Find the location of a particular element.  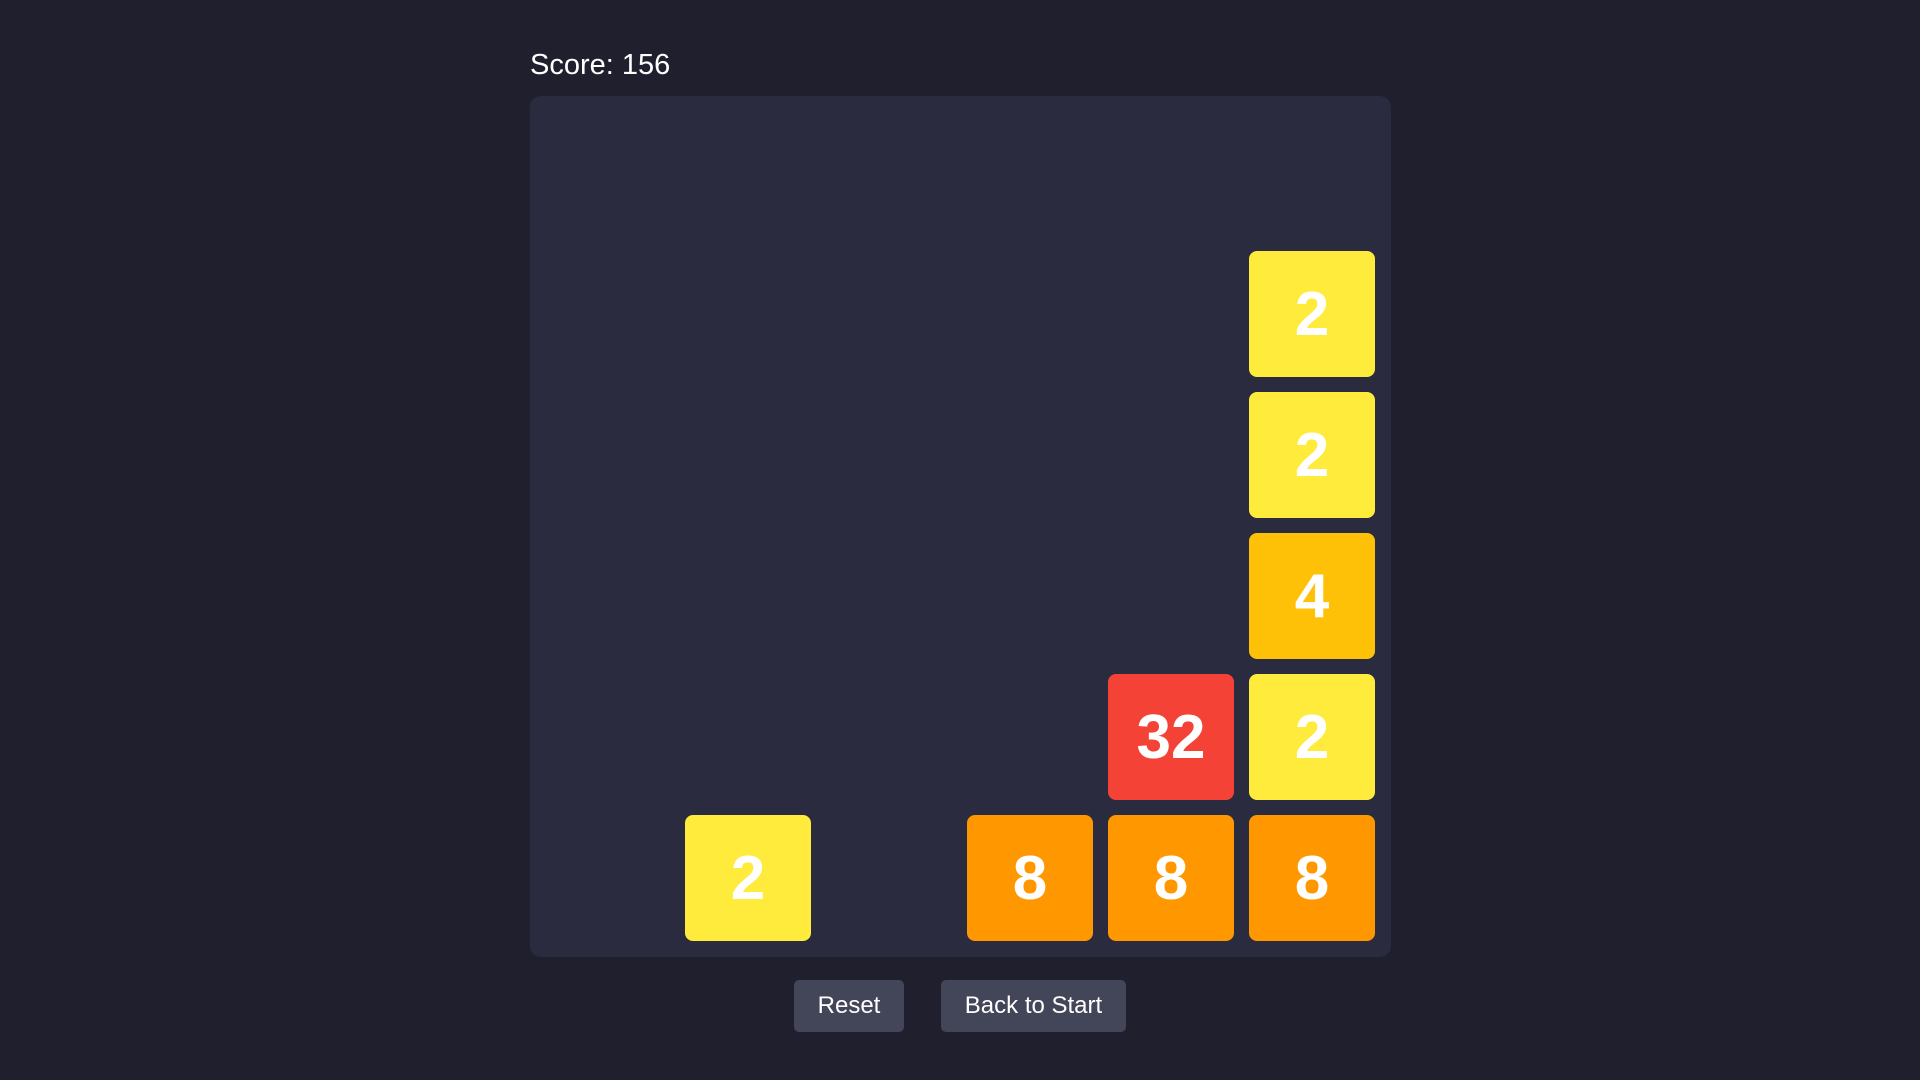

tile-4: 4 is located at coordinates (1312, 596).